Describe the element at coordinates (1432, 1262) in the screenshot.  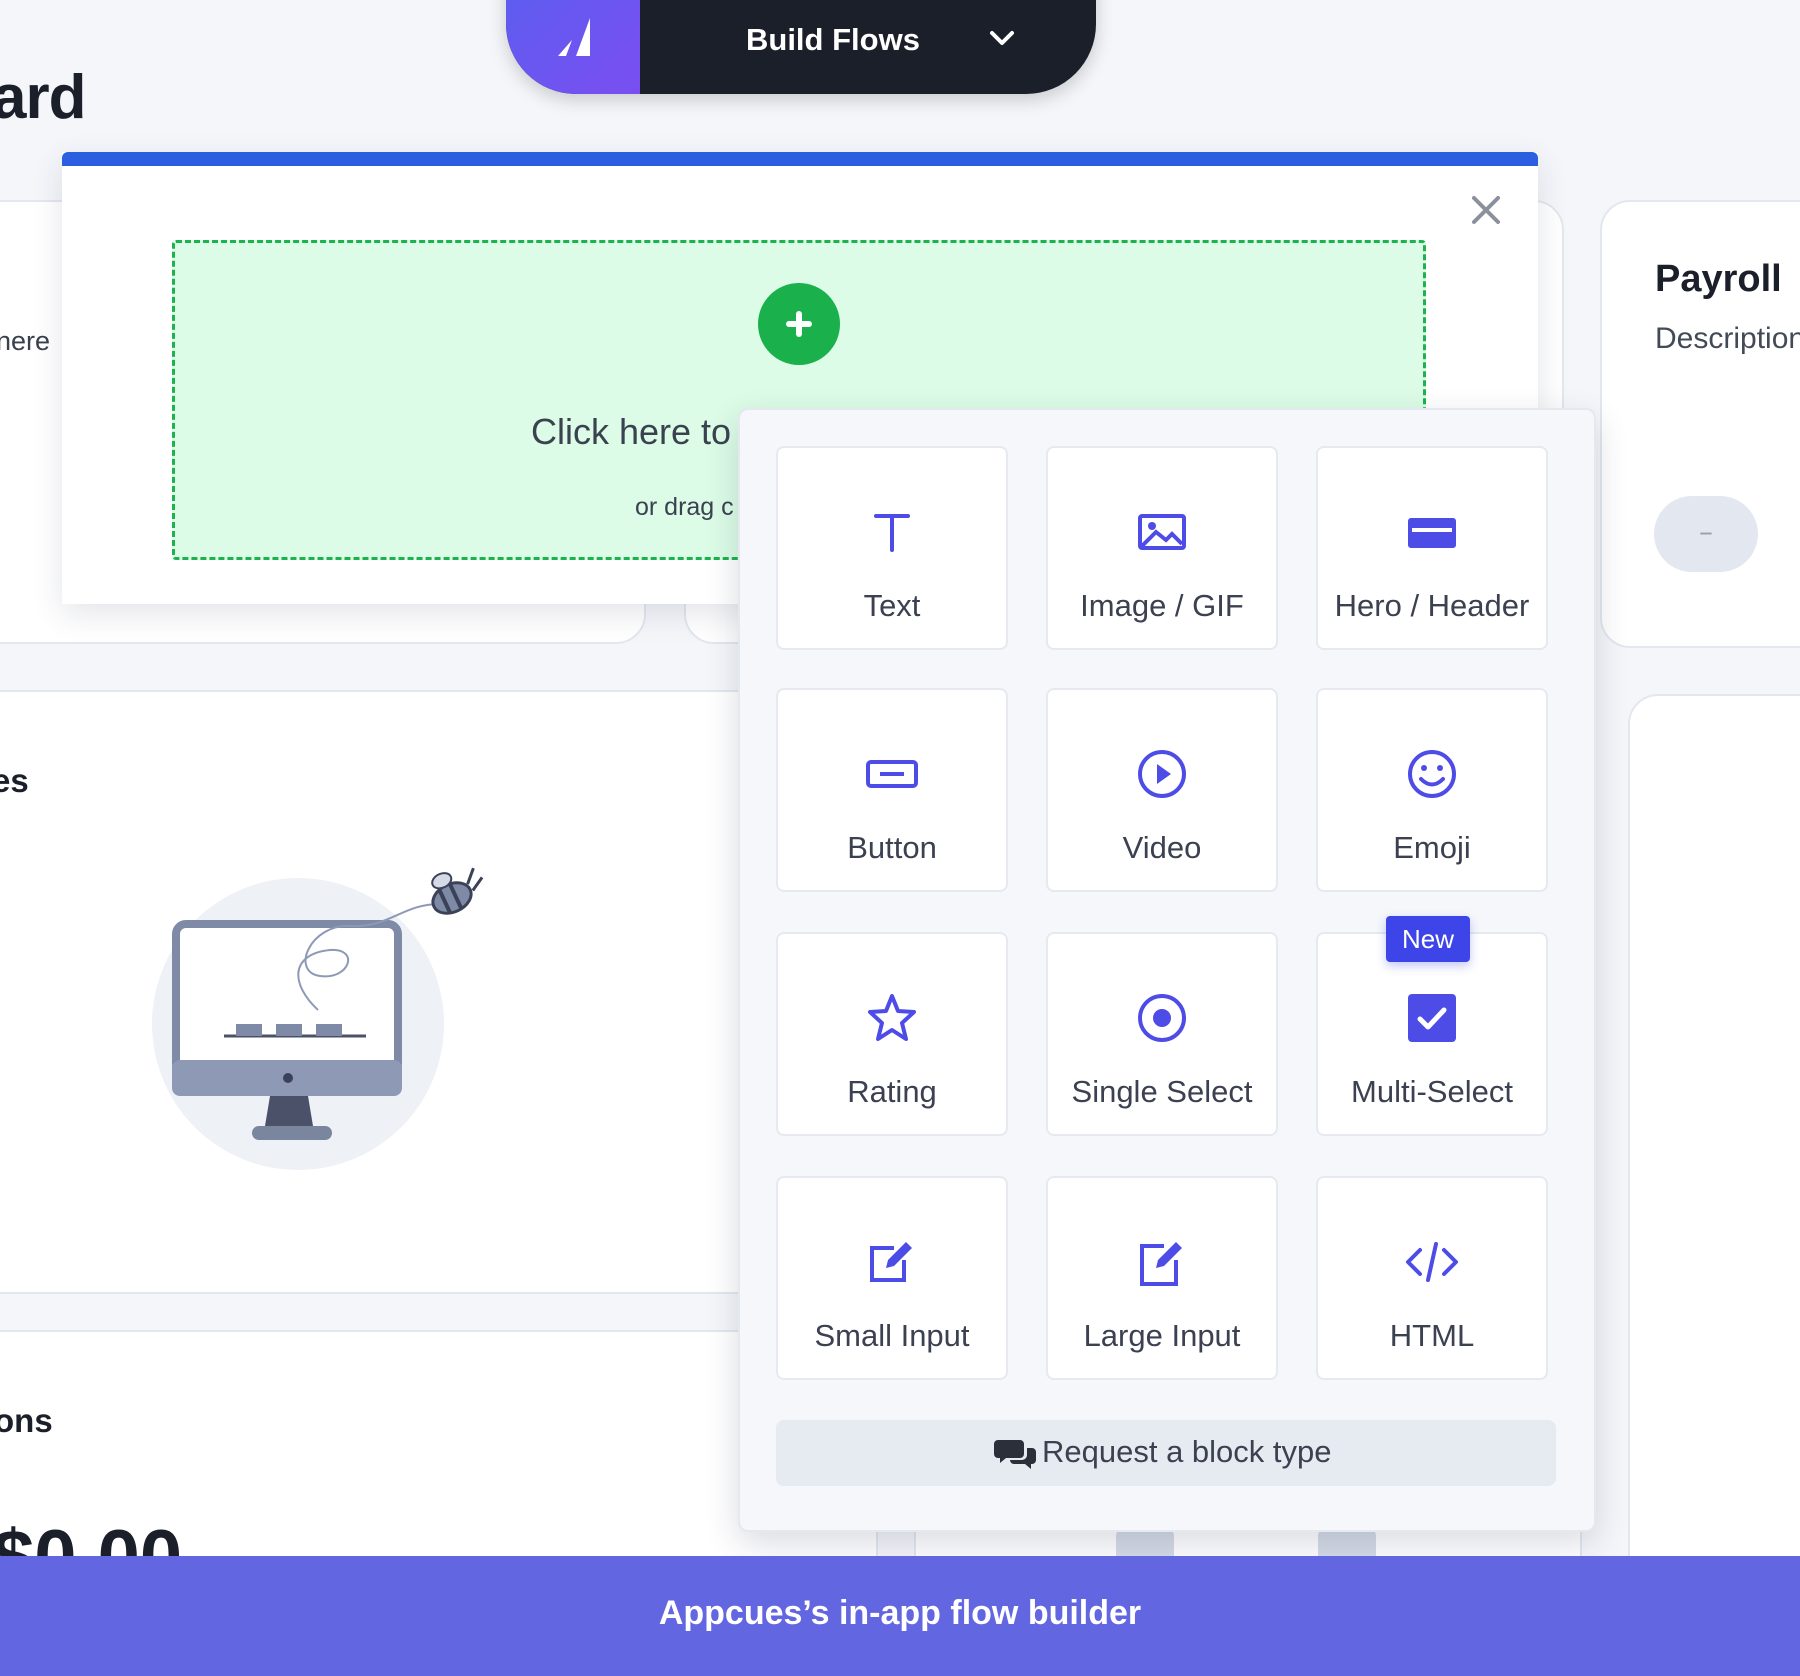
I see `code-icon` at that location.